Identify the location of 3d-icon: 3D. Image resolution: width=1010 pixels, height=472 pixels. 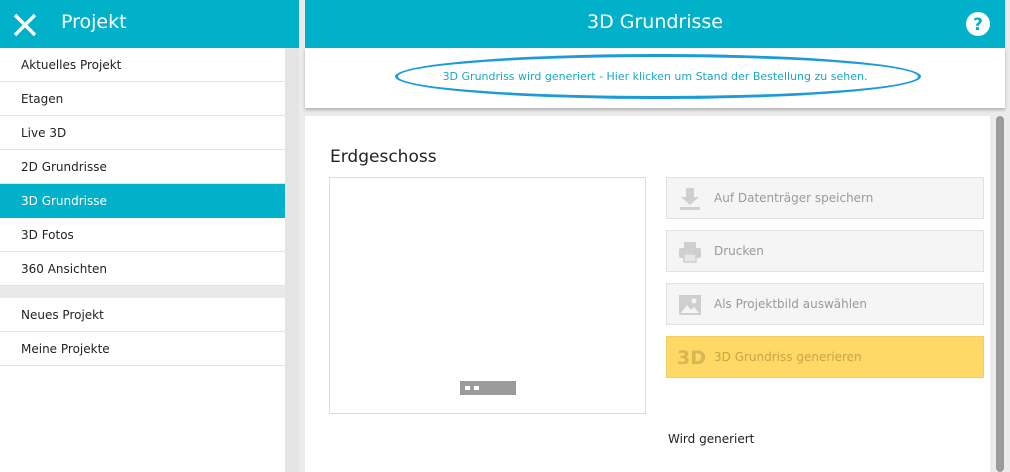
(691, 358).